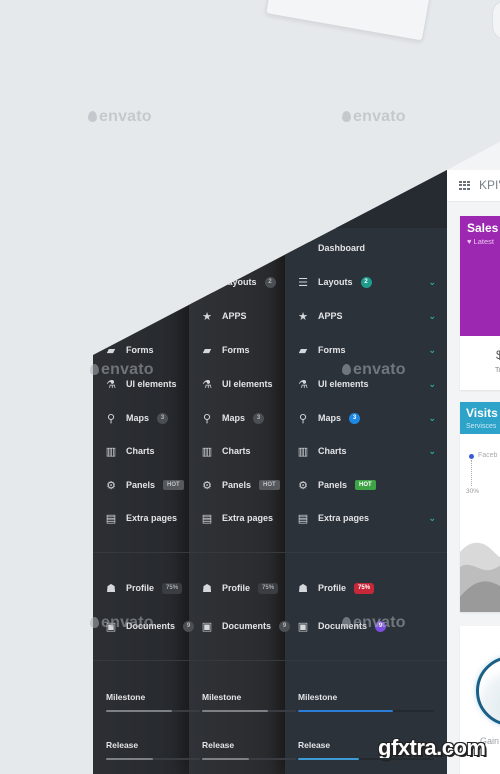 The width and height of the screenshot is (500, 774). Describe the element at coordinates (464, 185) in the screenshot. I see `grid-icon` at that location.